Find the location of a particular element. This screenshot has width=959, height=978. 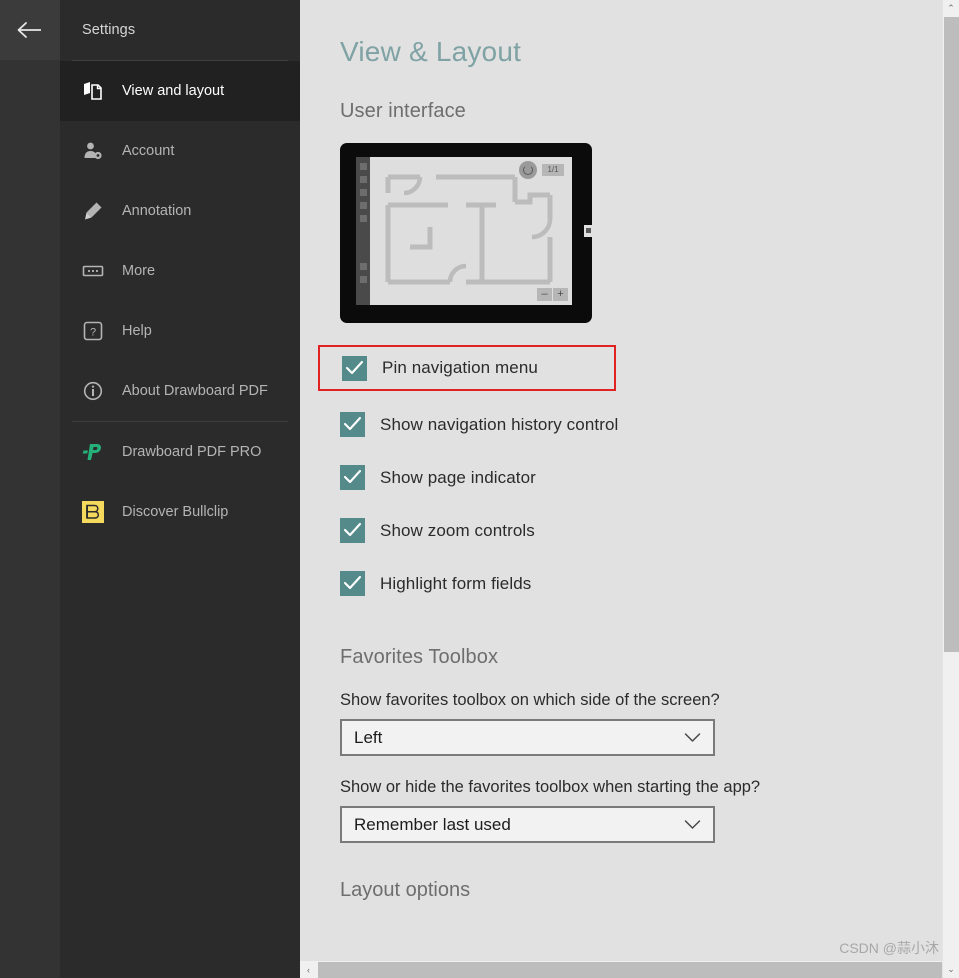

sidebar-item-discover-bullclip: Discover Bullclip is located at coordinates (180, 512).